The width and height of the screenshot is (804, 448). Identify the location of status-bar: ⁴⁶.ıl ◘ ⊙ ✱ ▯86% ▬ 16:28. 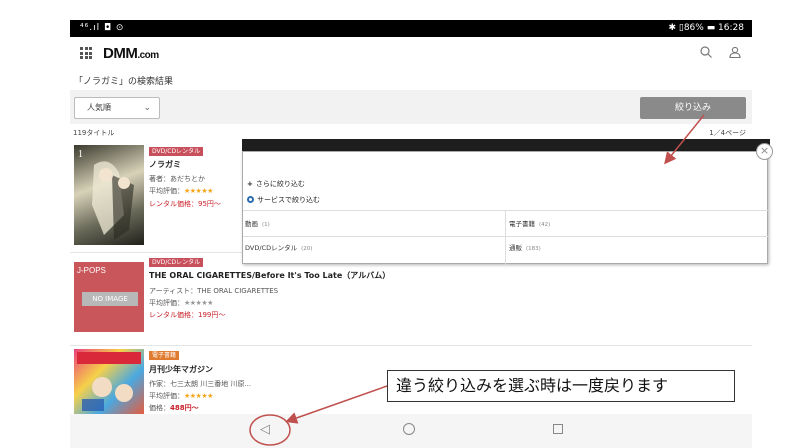
(411, 28).